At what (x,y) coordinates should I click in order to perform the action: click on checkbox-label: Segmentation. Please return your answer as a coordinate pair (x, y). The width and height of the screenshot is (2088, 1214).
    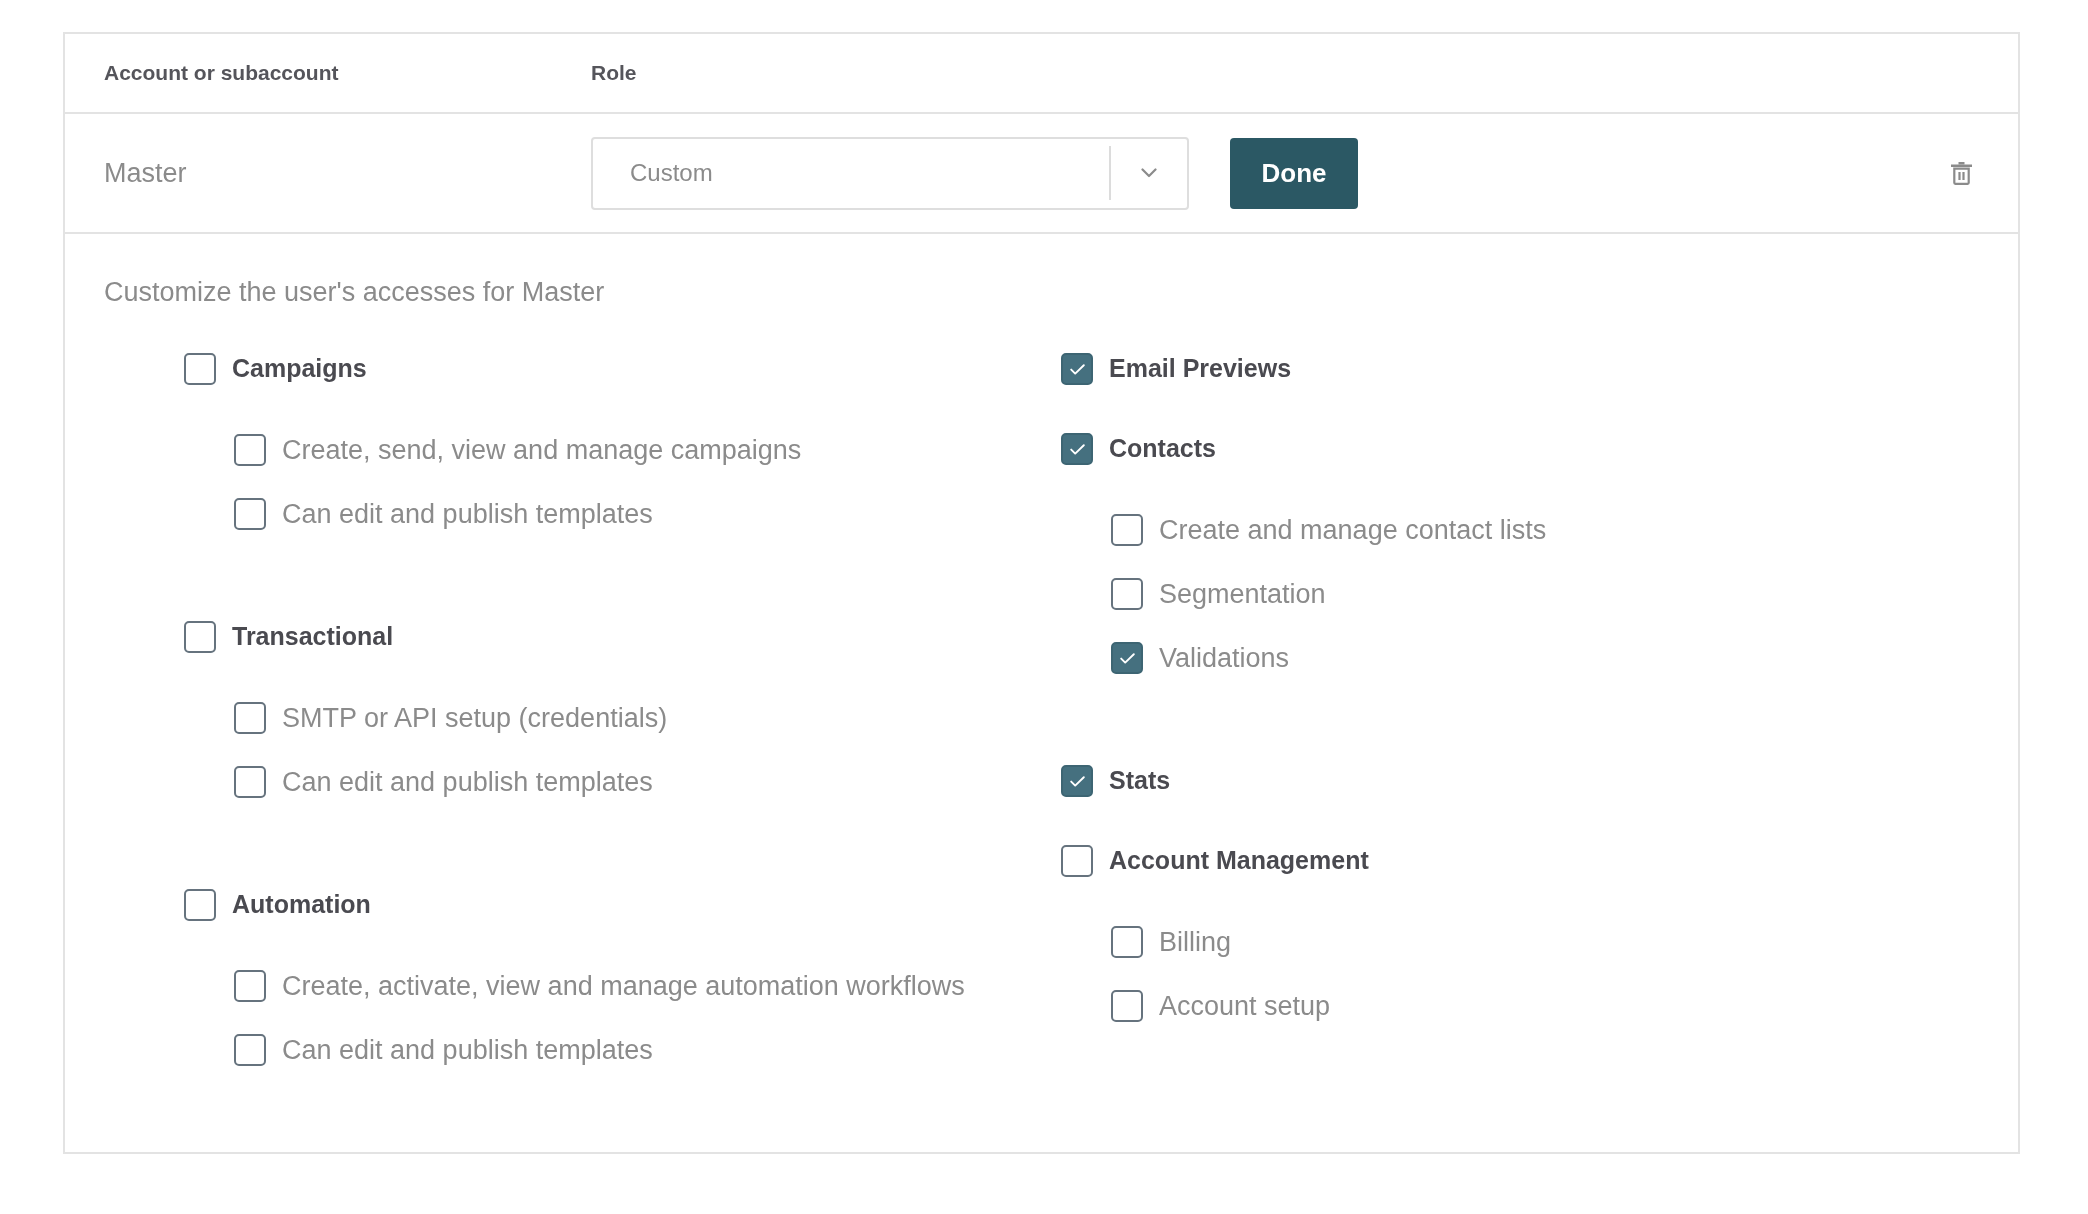
    Looking at the image, I should click on (1242, 594).